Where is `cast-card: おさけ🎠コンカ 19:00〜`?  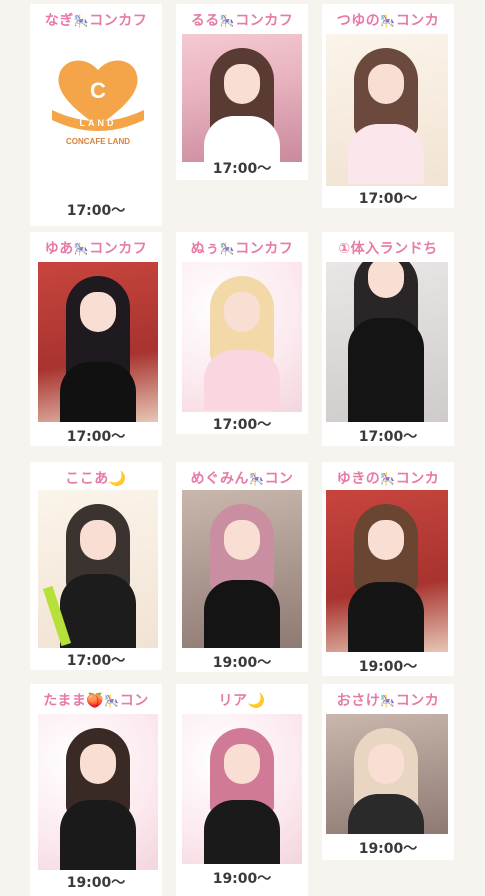
cast-card: おさけ🎠コンカ 19:00〜 is located at coordinates (388, 772).